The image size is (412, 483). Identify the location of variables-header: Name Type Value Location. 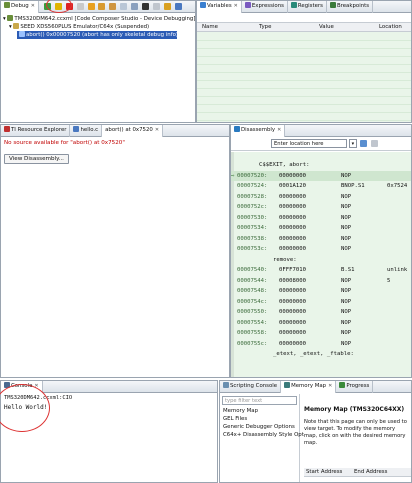
(304, 27).